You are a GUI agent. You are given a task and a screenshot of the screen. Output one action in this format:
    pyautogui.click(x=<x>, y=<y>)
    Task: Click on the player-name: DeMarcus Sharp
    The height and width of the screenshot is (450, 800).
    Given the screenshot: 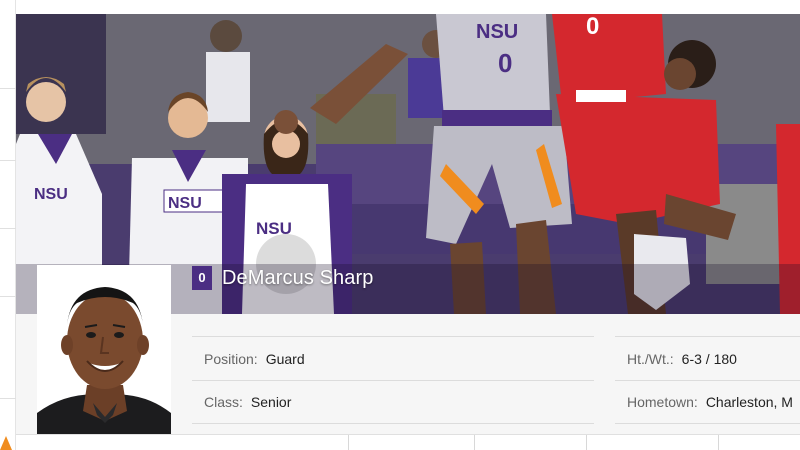 What is the action you would take?
    pyautogui.click(x=298, y=278)
    